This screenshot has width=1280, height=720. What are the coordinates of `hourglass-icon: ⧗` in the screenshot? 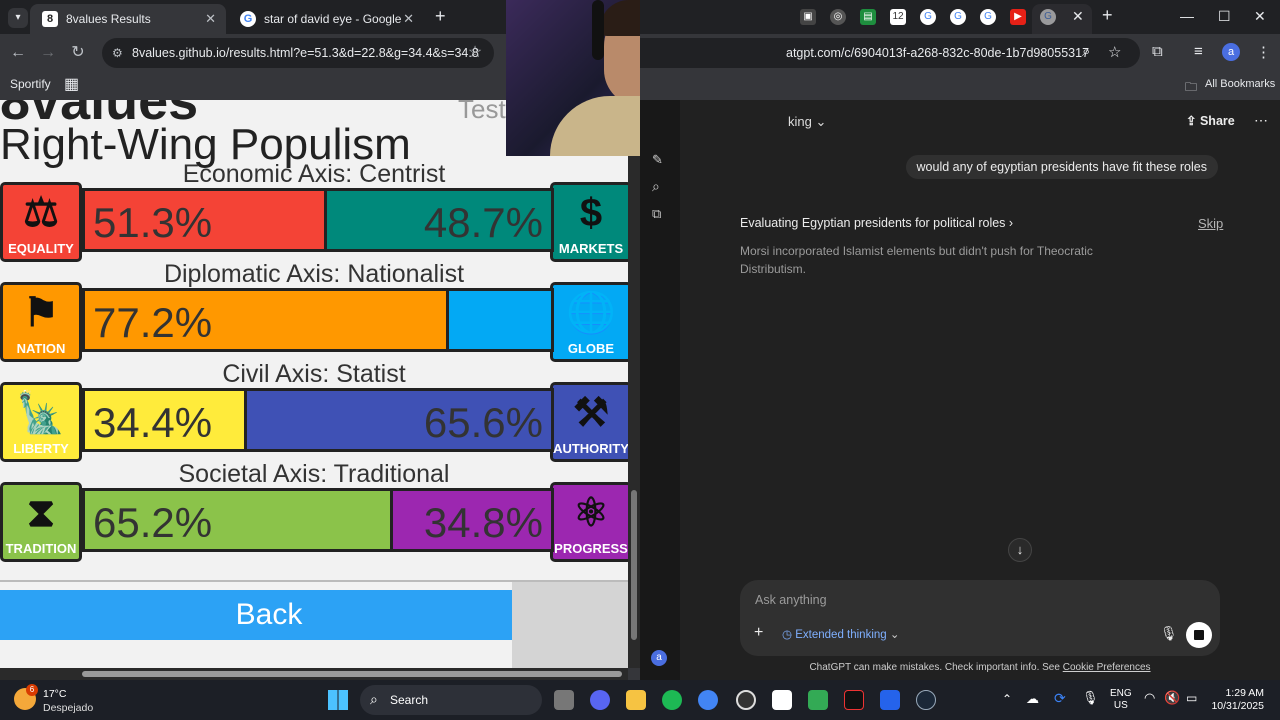 It's located at (41, 513).